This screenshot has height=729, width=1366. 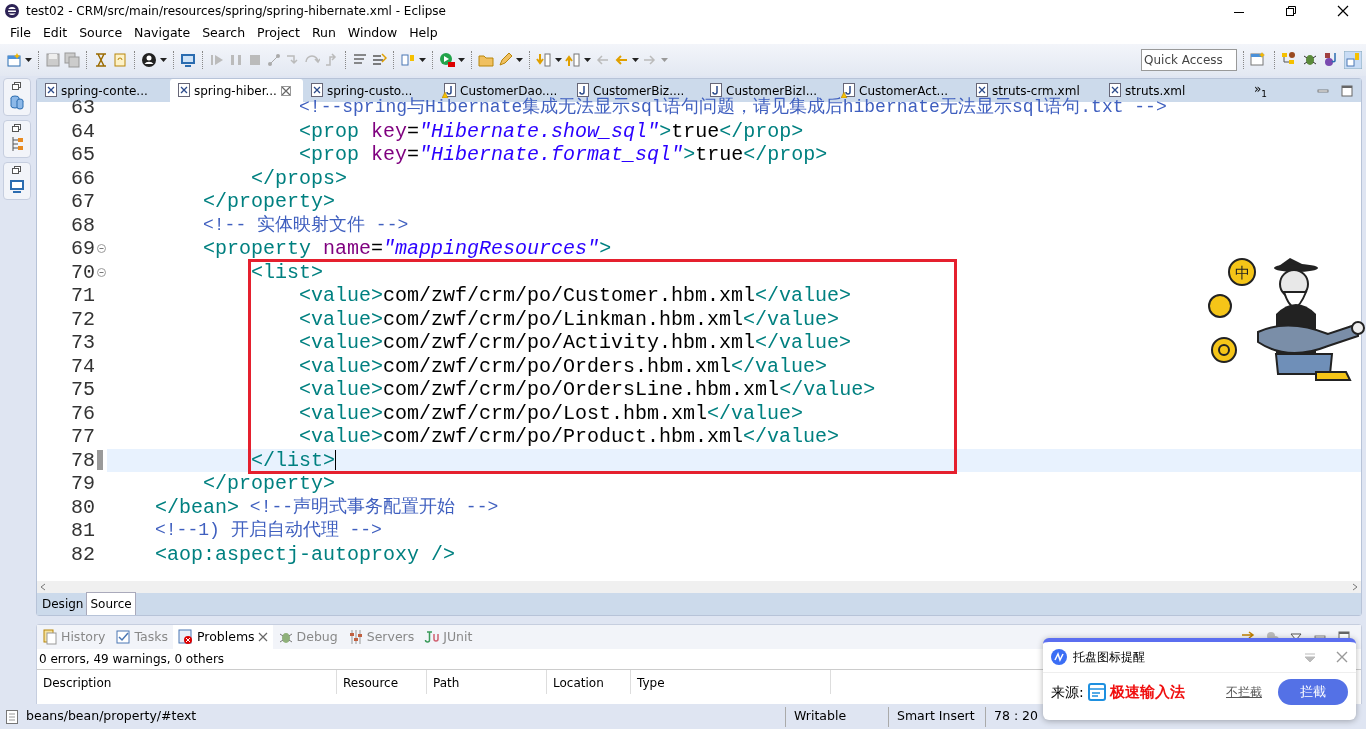 I want to click on line-number: 67, so click(x=83, y=202).